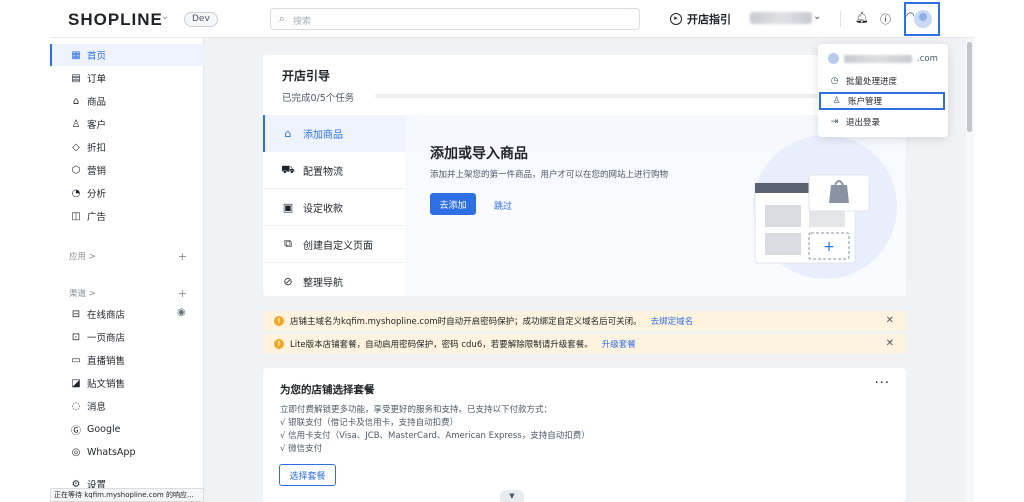 Image resolution: width=1024 pixels, height=502 pixels. What do you see at coordinates (127, 193) in the screenshot?
I see `sidebar-item-analytics: ◔ 分析` at bounding box center [127, 193].